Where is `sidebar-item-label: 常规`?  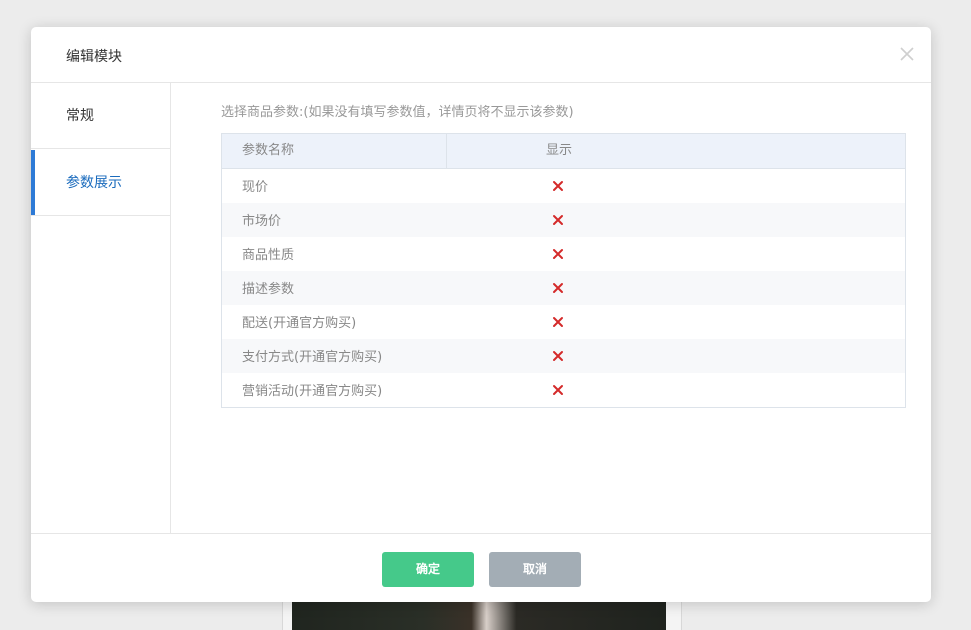
sidebar-item-label: 常规 is located at coordinates (80, 116).